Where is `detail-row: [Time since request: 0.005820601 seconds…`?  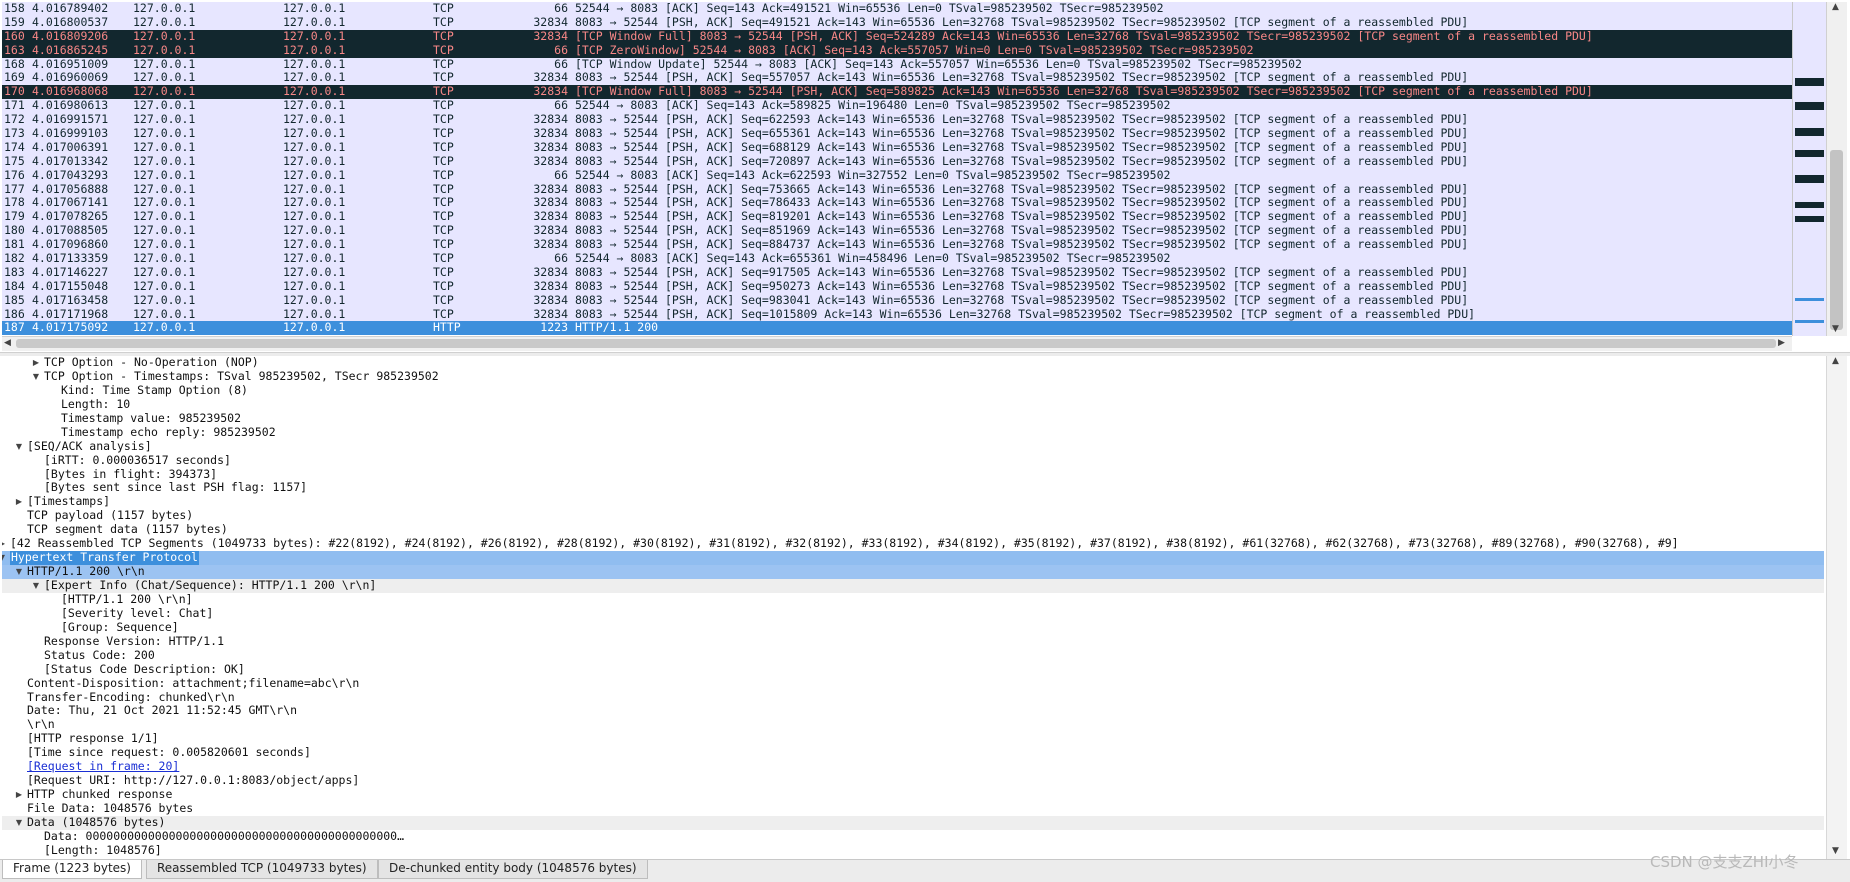 detail-row: [Time since request: 0.005820601 seconds… is located at coordinates (913, 752).